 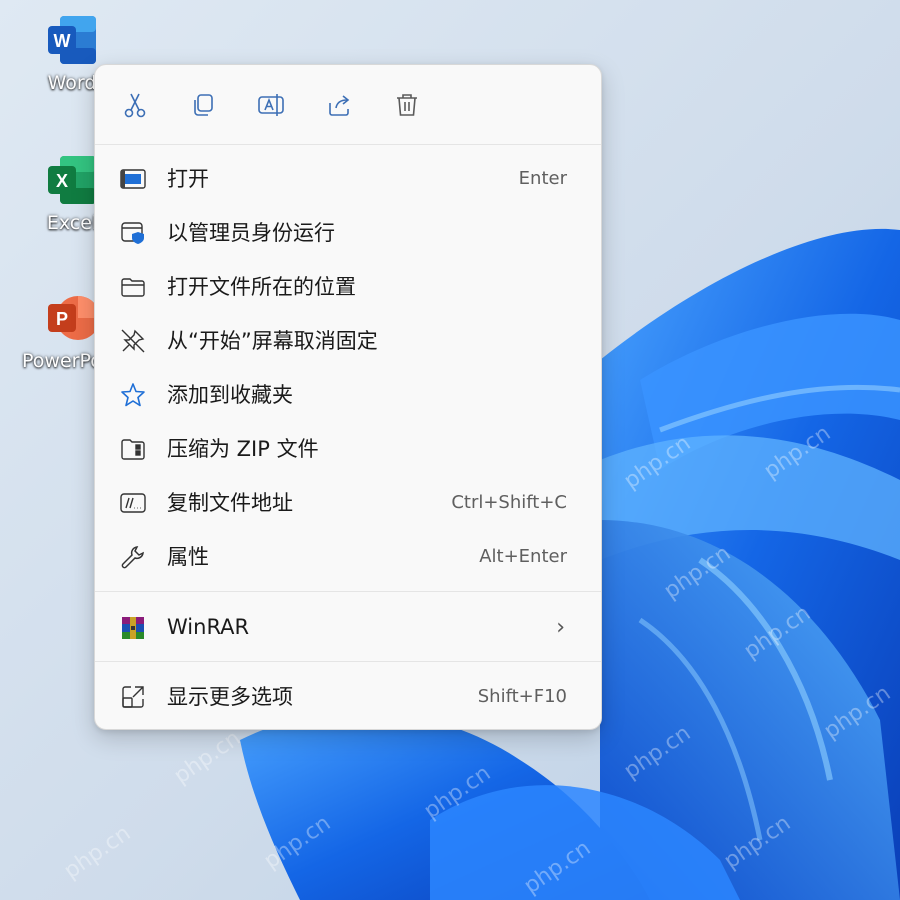 What do you see at coordinates (230, 395) in the screenshot?
I see `menu-item-label: 添加到收藏夹` at bounding box center [230, 395].